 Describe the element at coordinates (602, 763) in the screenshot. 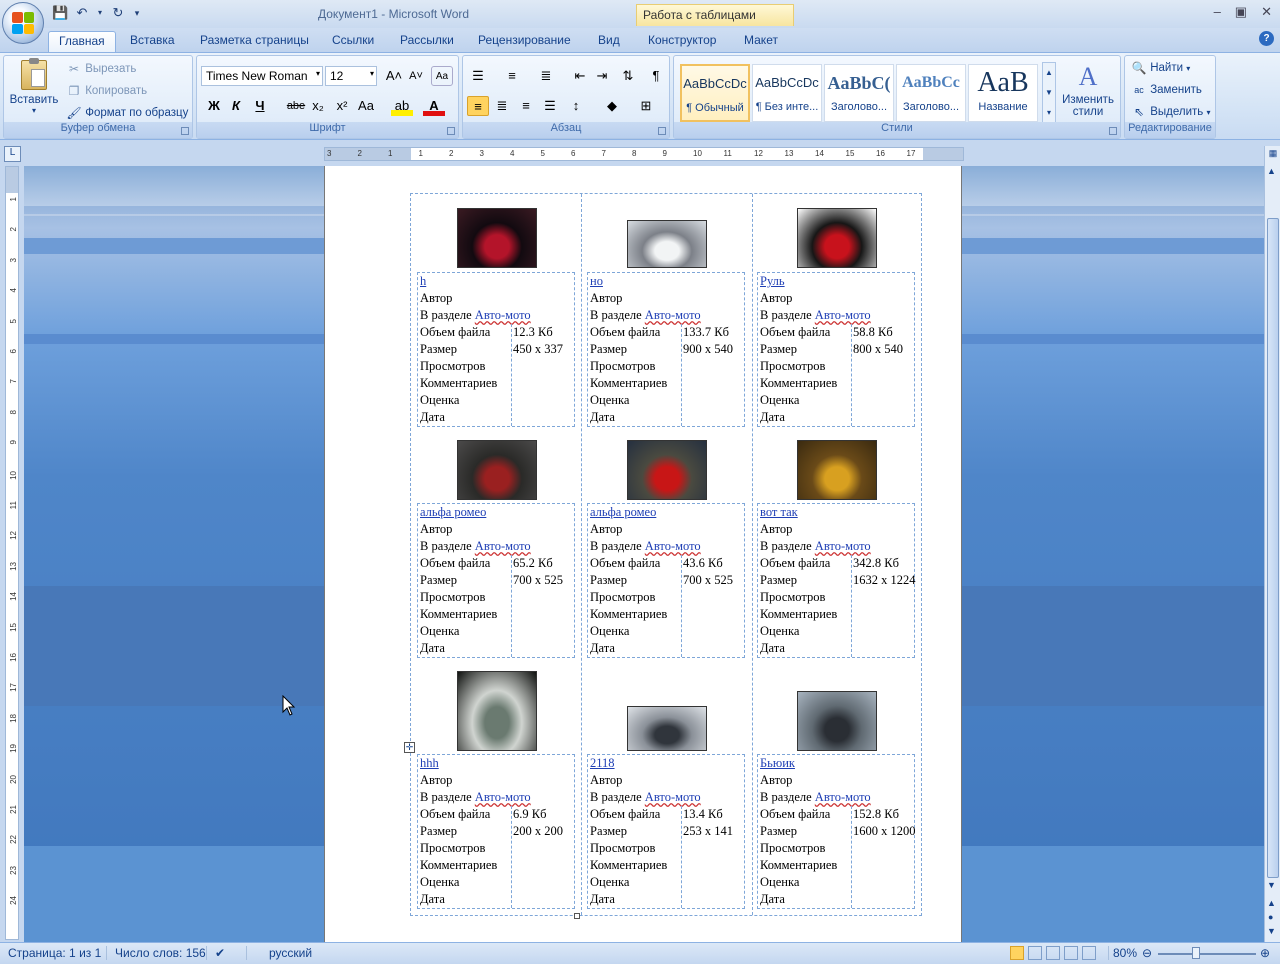

I see `image-title-link: 2118` at that location.